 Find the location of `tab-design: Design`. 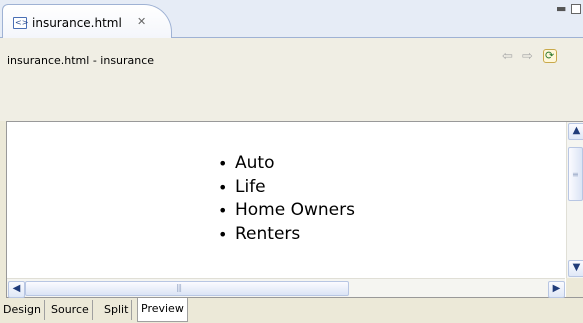

tab-design: Design is located at coordinates (22, 310).